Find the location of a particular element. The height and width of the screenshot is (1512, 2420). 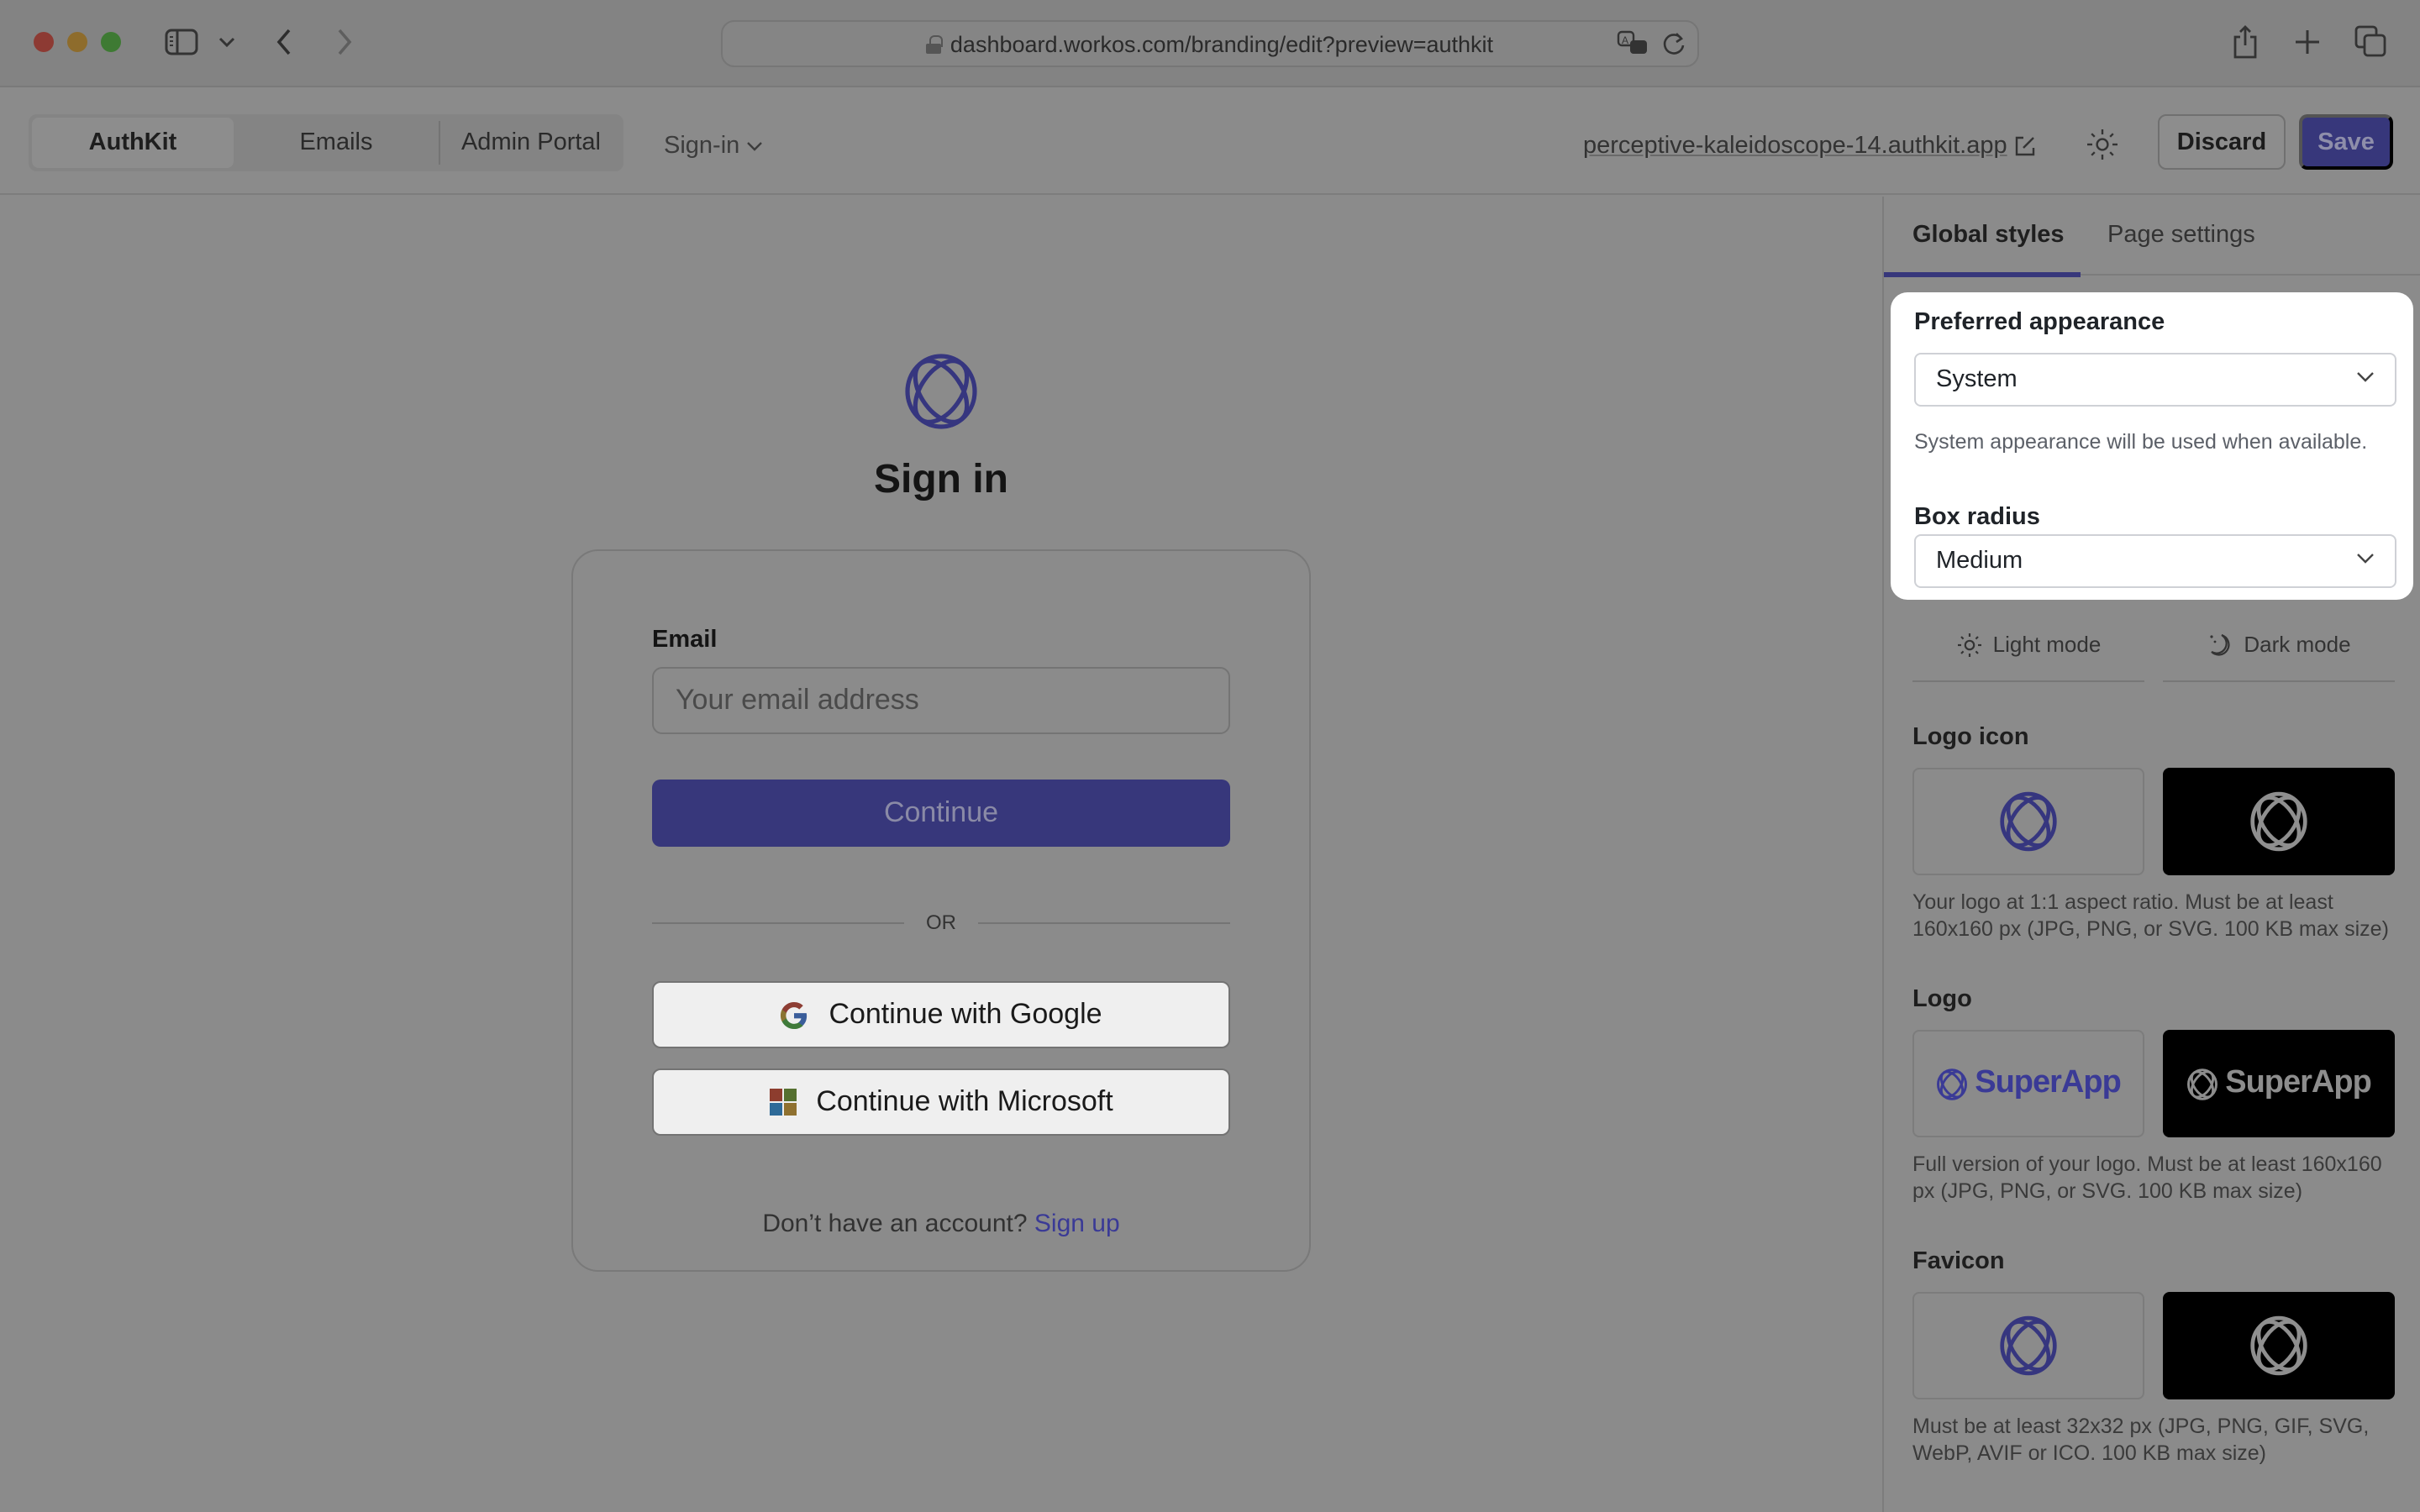

microsoft-icon is located at coordinates (783, 1102).